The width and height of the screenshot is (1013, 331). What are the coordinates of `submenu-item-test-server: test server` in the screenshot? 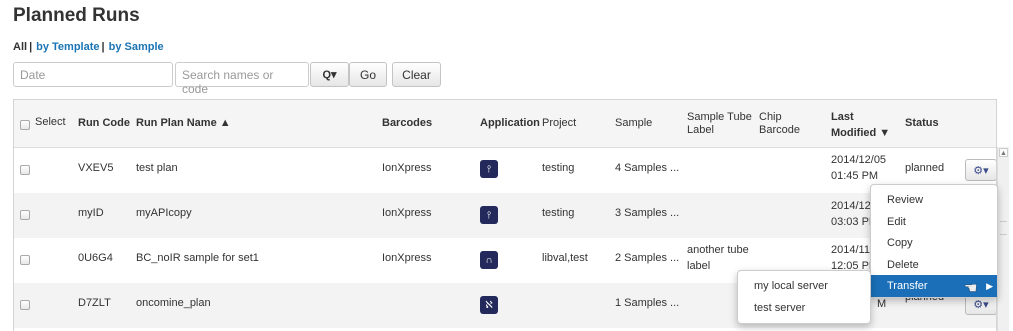 It's located at (804, 308).